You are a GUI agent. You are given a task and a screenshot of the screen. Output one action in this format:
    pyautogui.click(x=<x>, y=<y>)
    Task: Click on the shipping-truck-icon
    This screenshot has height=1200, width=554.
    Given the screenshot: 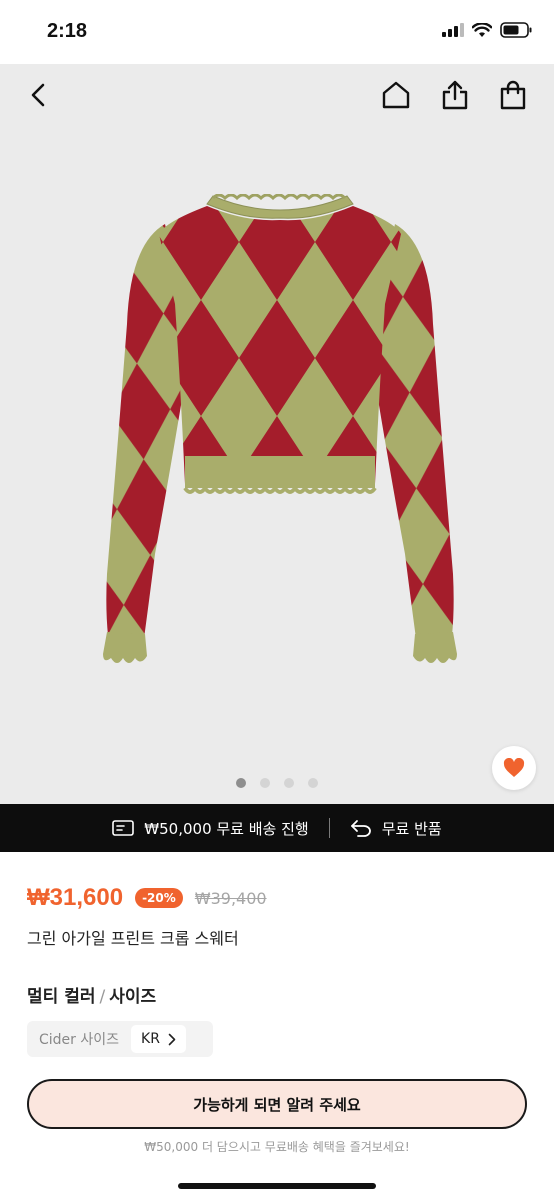 What is the action you would take?
    pyautogui.click(x=123, y=828)
    